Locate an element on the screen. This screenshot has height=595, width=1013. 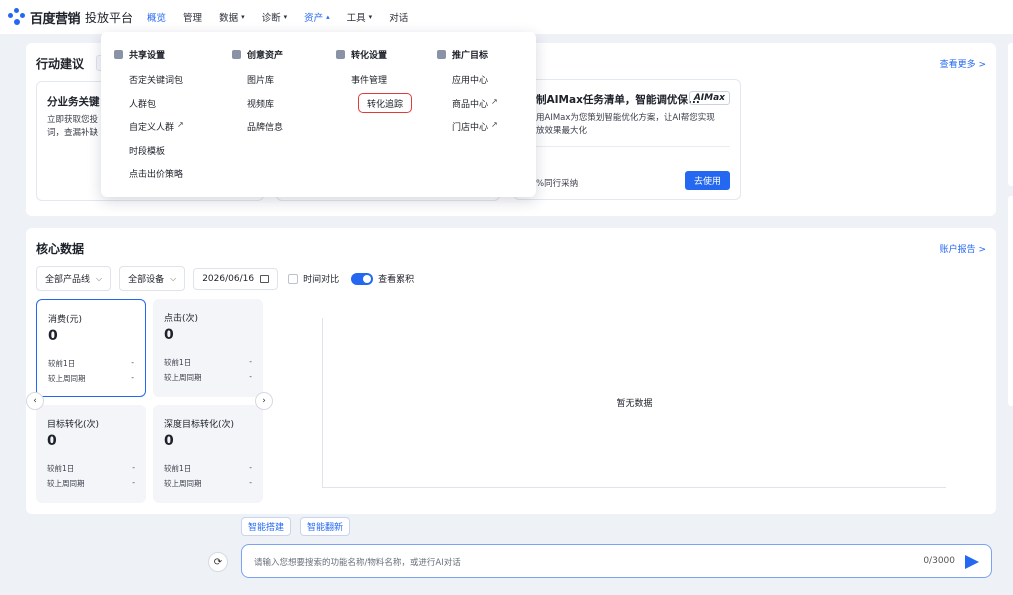
ai-search-input: 请输入您想要搜索的功能名称/物料名称，或进行AI对话 0/3000 is located at coordinates (616, 561).